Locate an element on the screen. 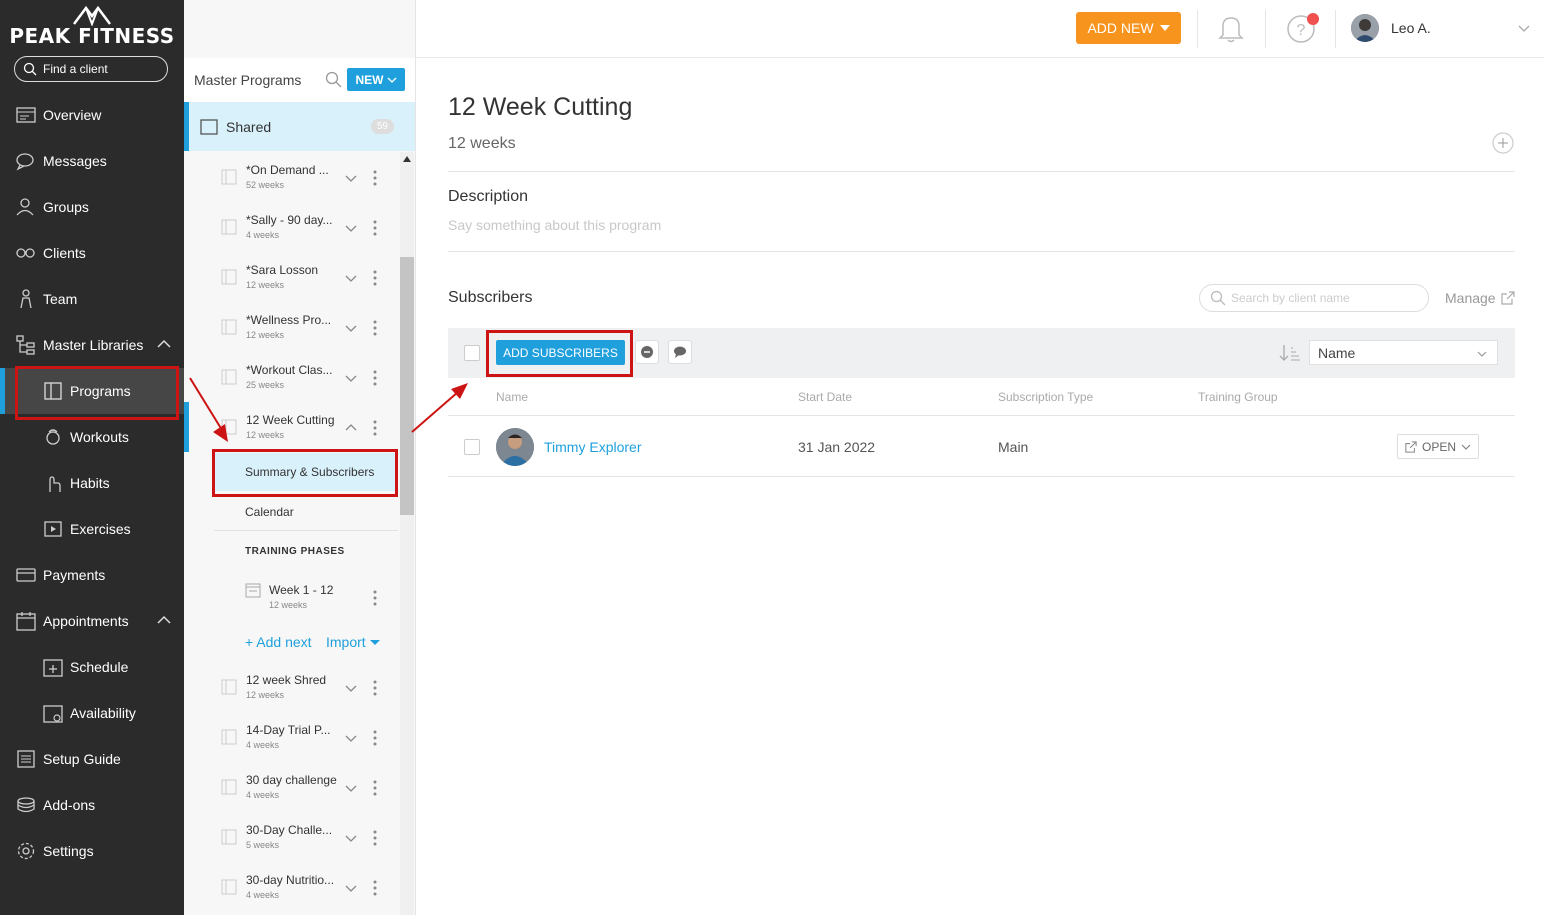 The height and width of the screenshot is (915, 1544). description-field: Say something about this program is located at coordinates (554, 225).